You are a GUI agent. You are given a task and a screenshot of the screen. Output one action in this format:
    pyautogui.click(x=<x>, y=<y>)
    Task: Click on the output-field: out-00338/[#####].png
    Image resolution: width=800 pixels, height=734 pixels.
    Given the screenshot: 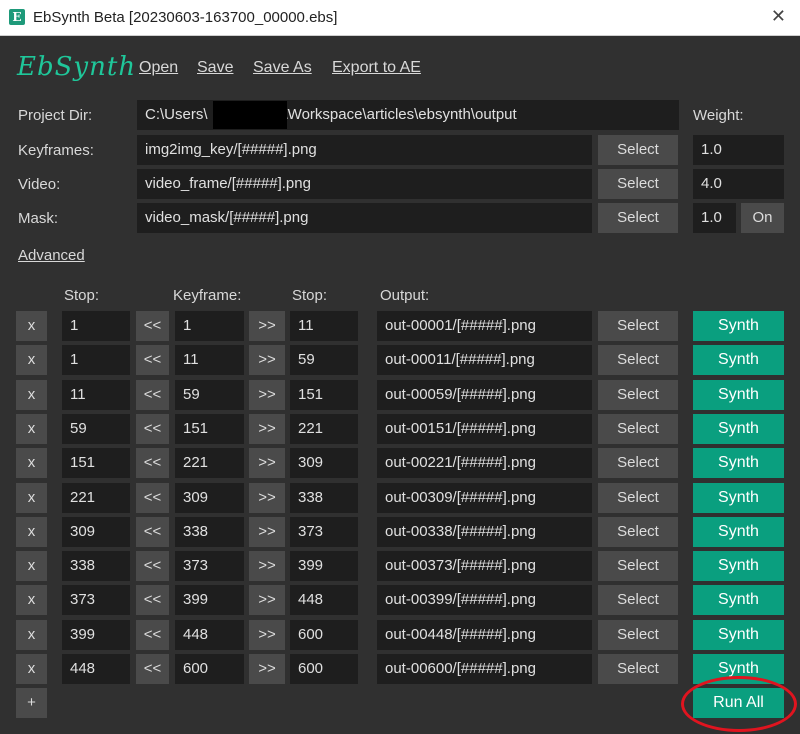 What is the action you would take?
    pyautogui.click(x=484, y=532)
    